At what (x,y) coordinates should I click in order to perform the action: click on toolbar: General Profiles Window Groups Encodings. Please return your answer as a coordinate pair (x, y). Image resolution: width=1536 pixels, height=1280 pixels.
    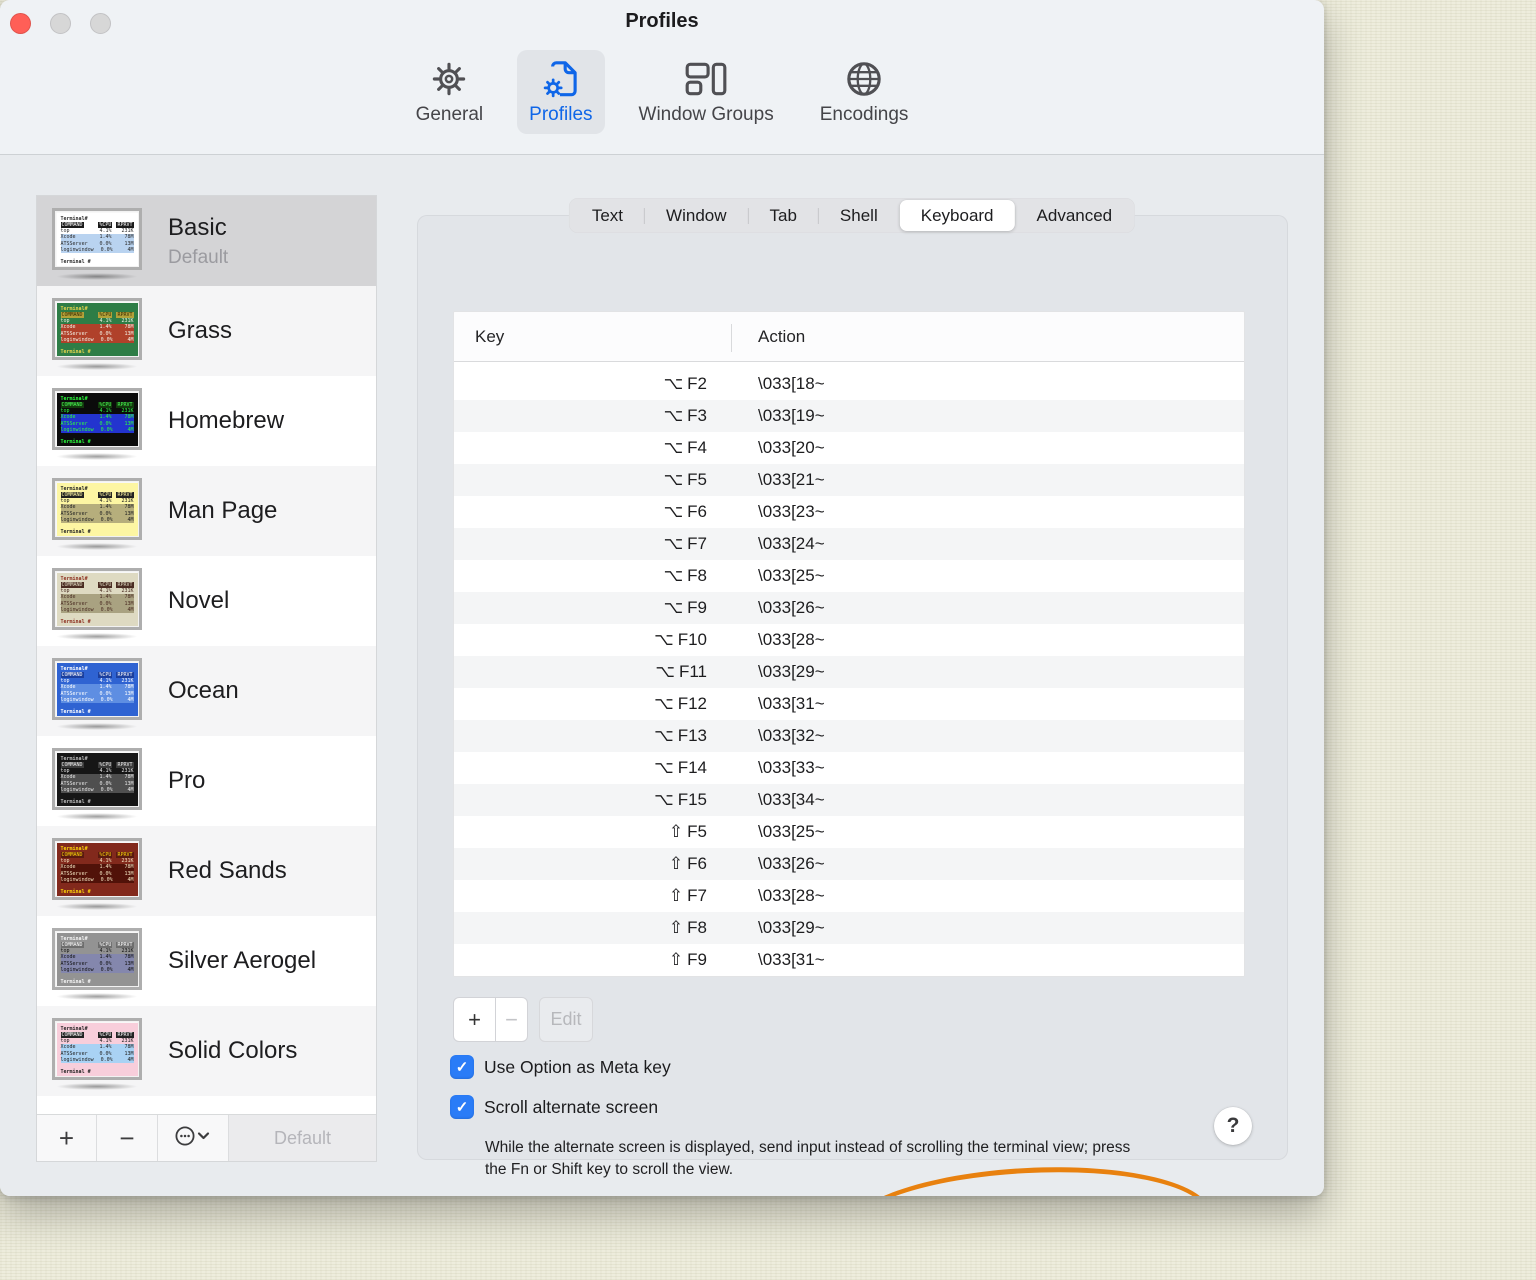
    Looking at the image, I should click on (662, 96).